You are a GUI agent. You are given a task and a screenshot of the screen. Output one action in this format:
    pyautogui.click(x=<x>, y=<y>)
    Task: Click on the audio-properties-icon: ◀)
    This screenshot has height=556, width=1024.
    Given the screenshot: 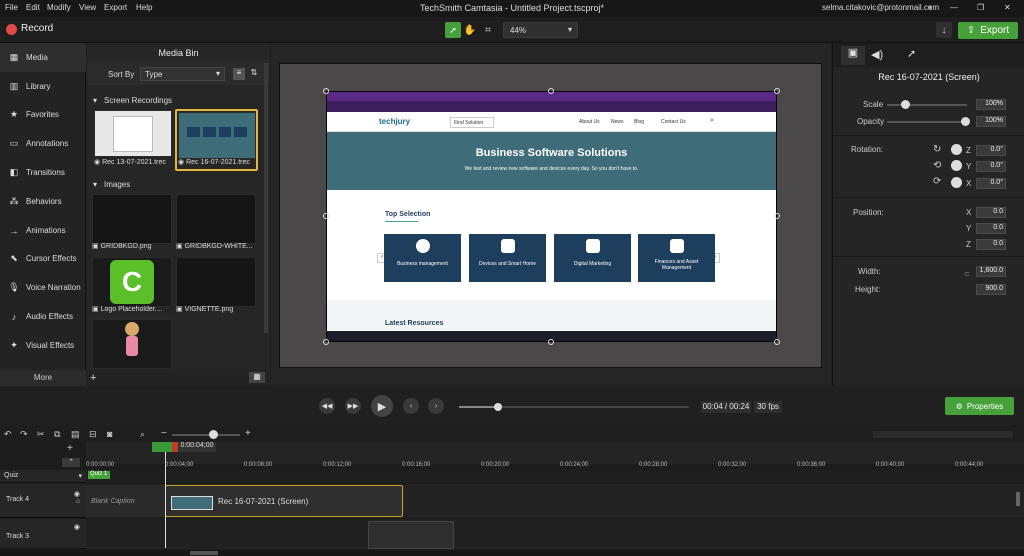 What is the action you would take?
    pyautogui.click(x=877, y=54)
    